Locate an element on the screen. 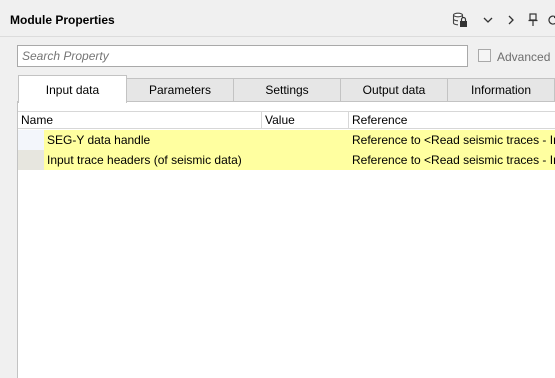 The height and width of the screenshot is (378, 555). search-property-input is located at coordinates (242, 56).